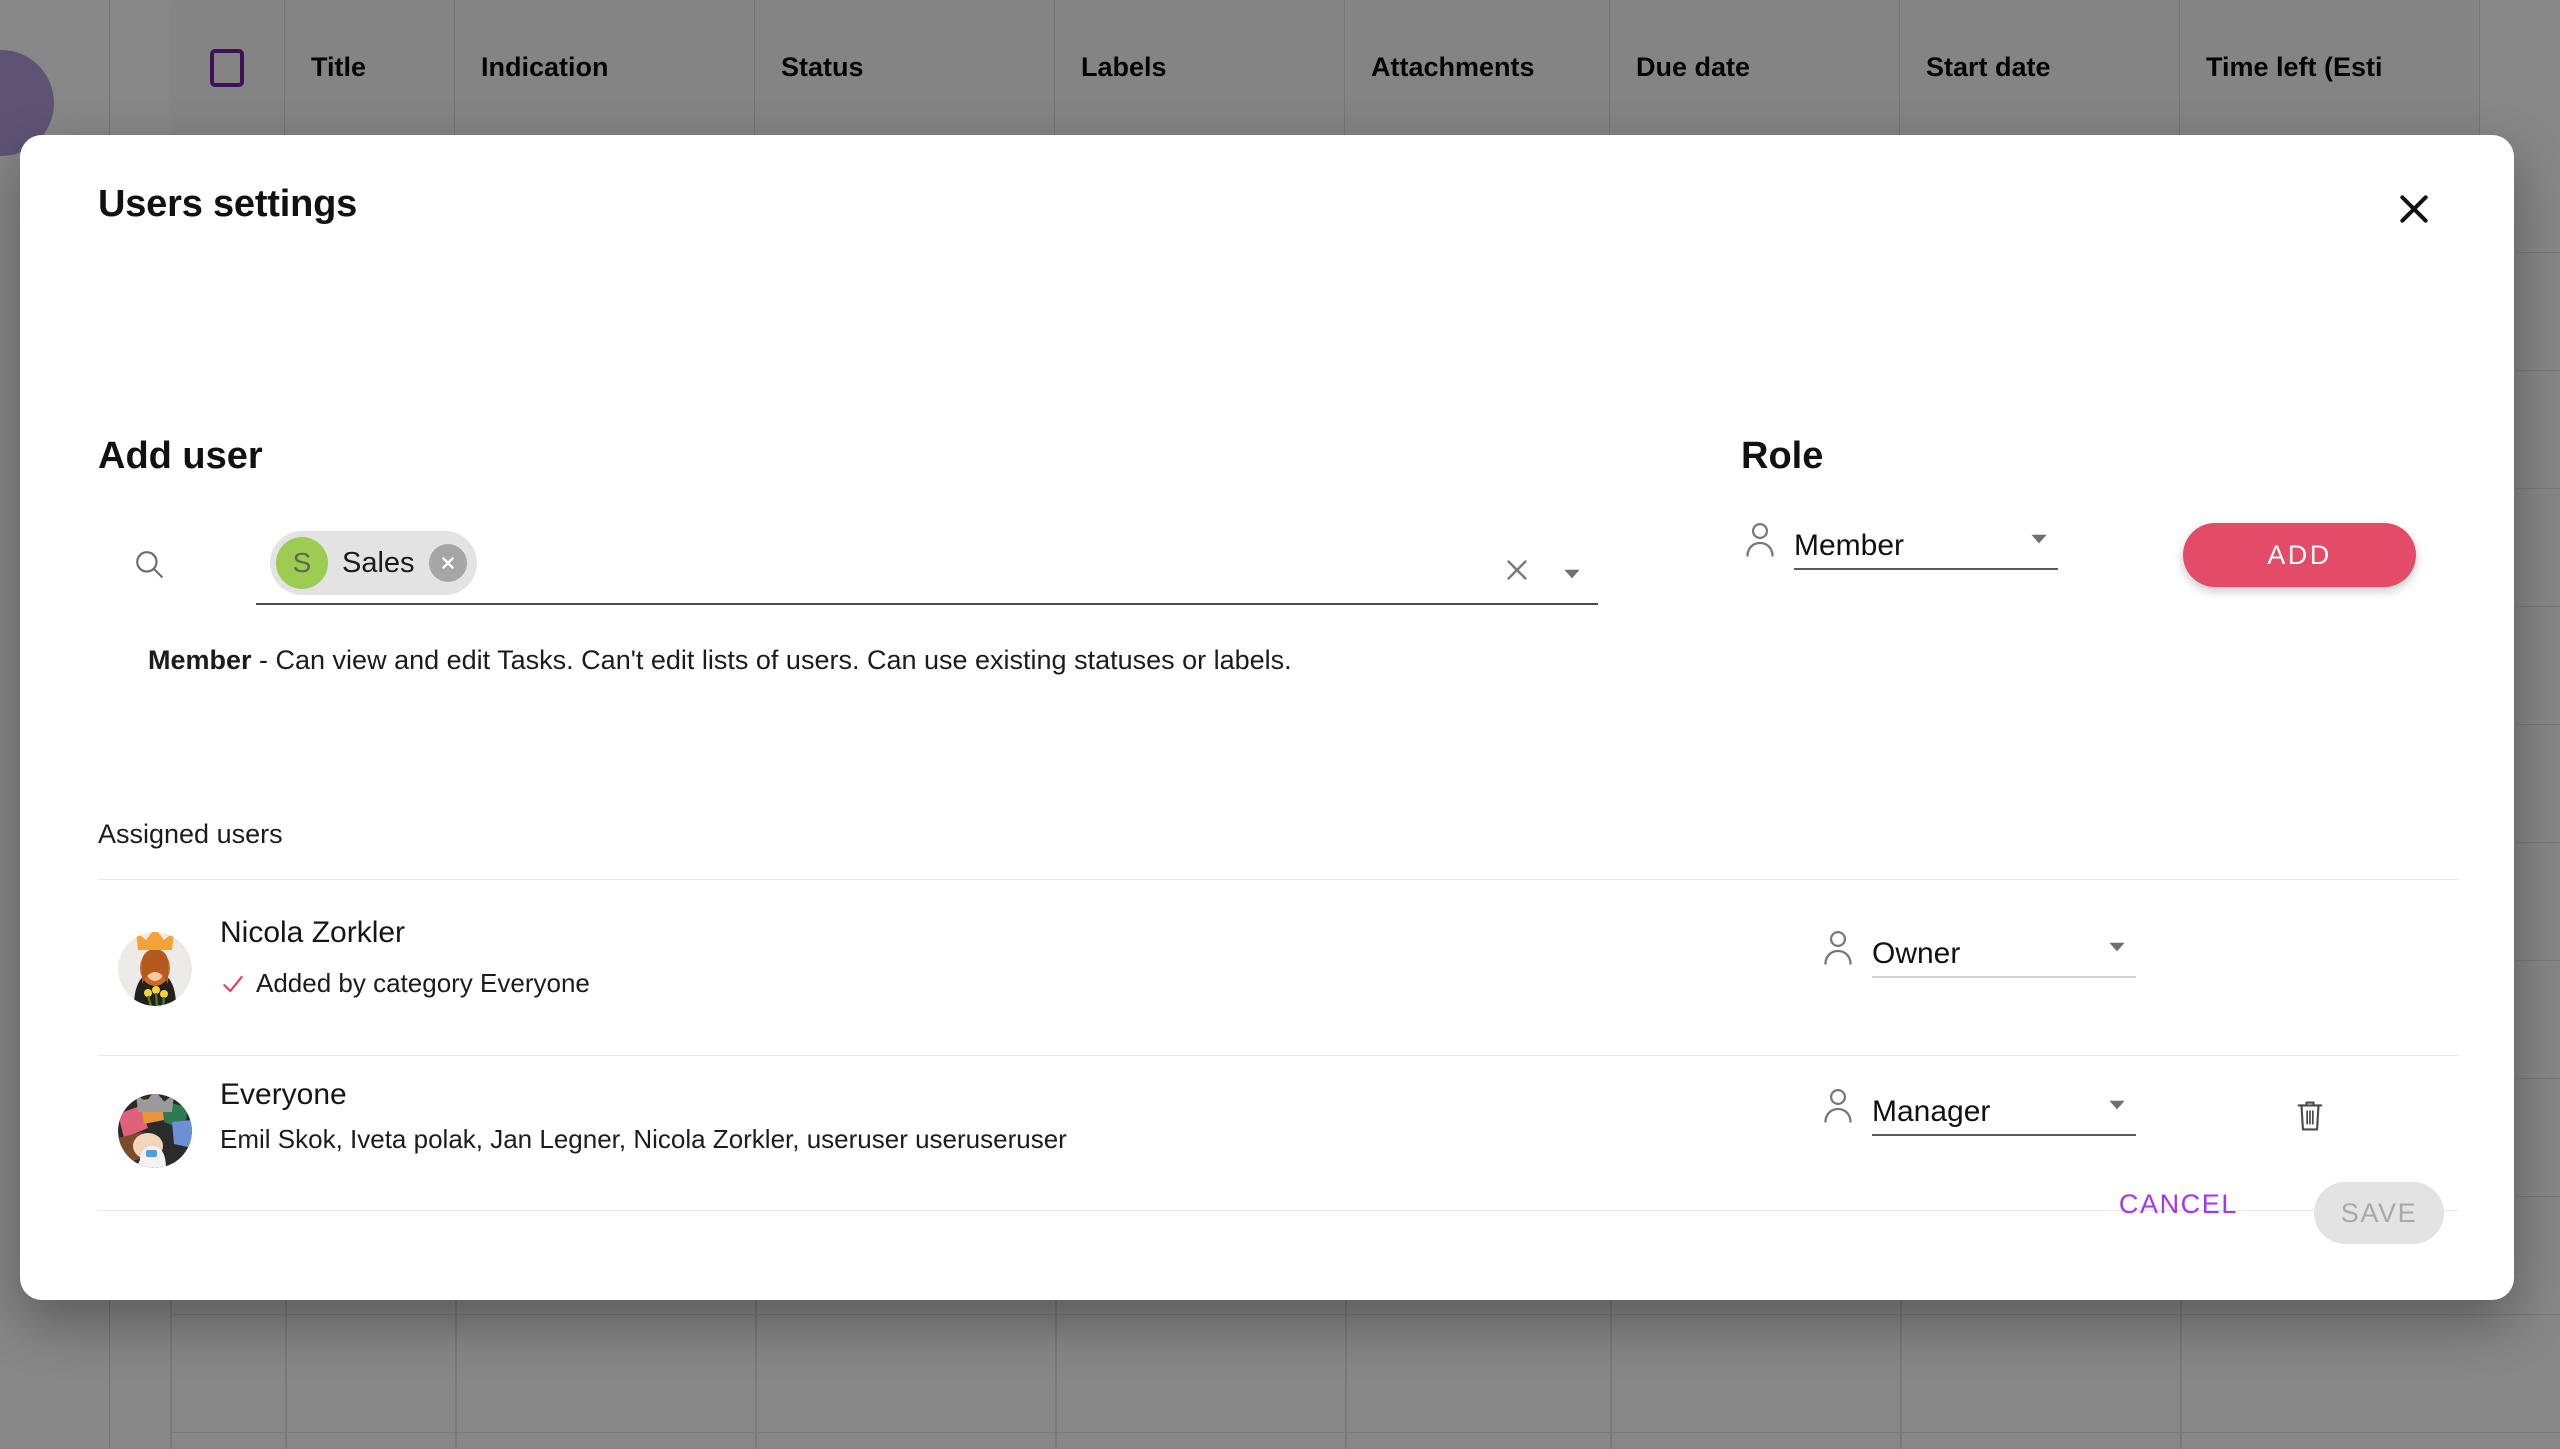 The width and height of the screenshot is (2560, 1449). What do you see at coordinates (1926, 568) in the screenshot?
I see `role-select-underline` at bounding box center [1926, 568].